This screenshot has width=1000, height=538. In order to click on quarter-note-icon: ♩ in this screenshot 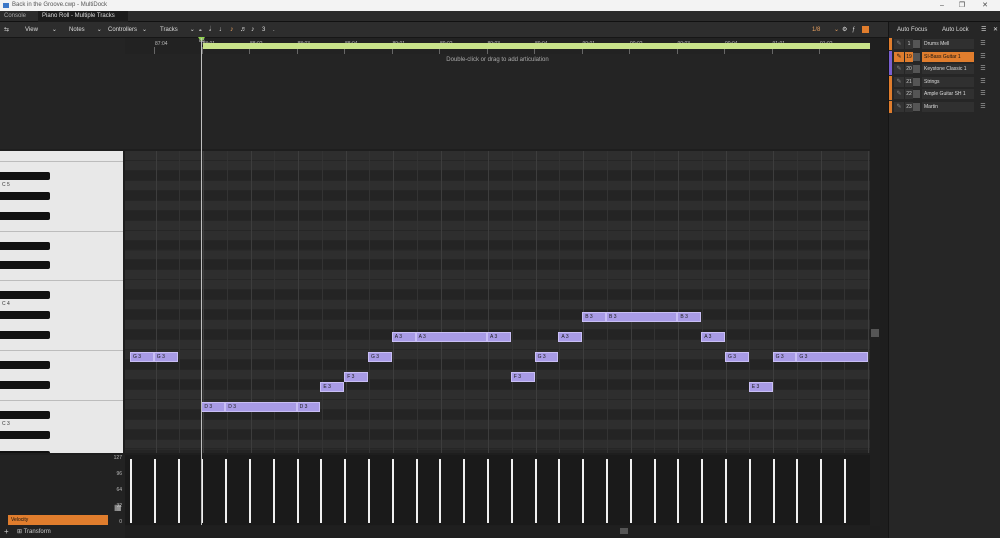, I will do `click(222, 30)`.